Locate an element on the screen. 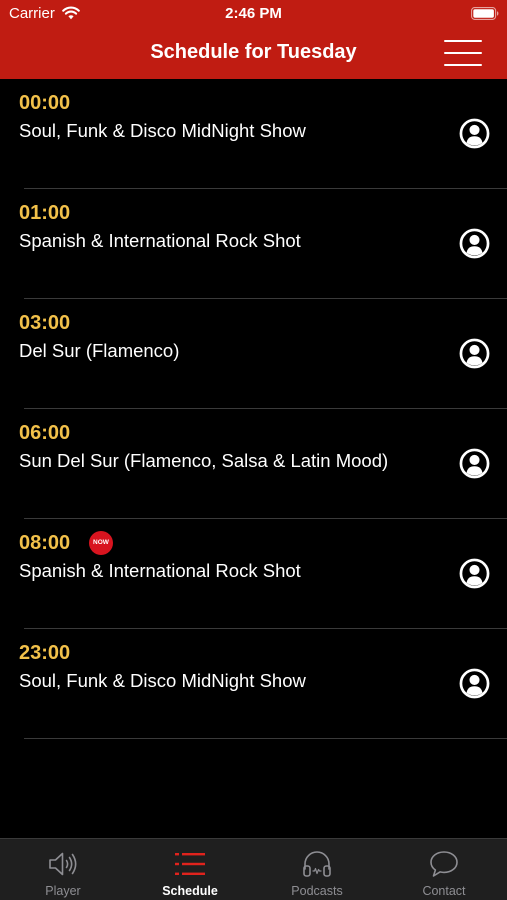  headphones-icon is located at coordinates (317, 864).